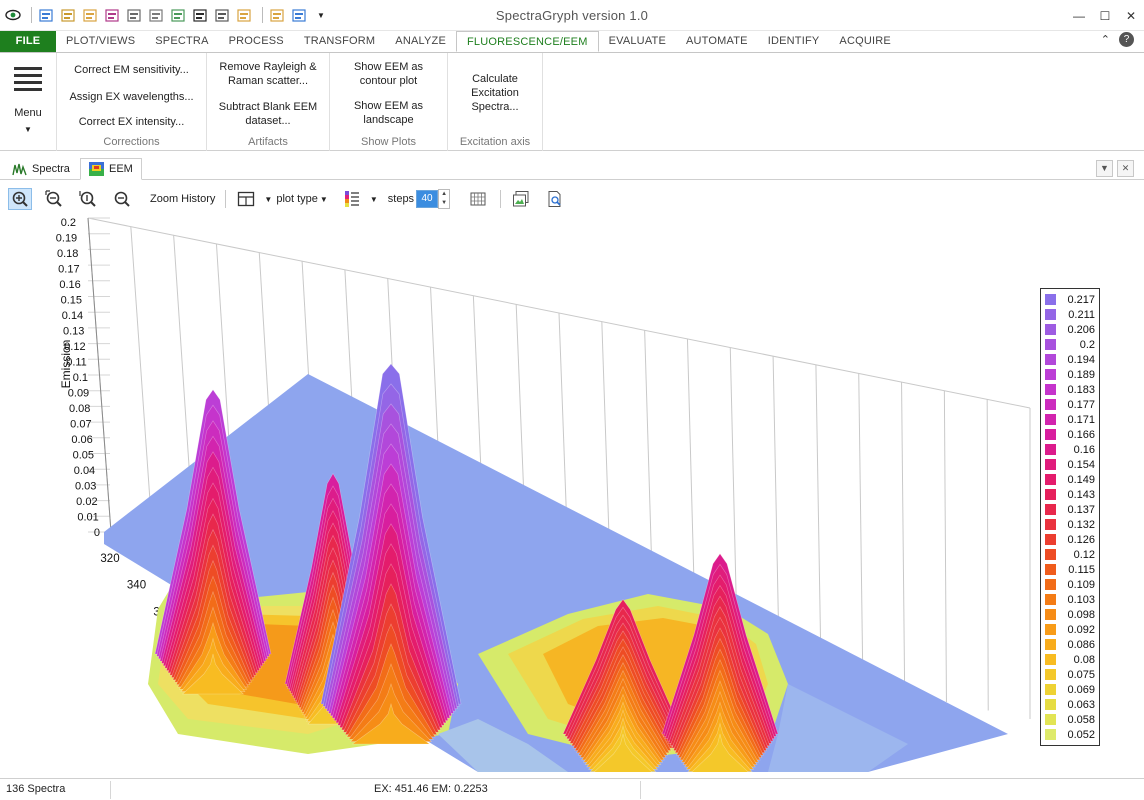  What do you see at coordinates (181, 41) in the screenshot?
I see `tab-spectra: SPECTRA` at bounding box center [181, 41].